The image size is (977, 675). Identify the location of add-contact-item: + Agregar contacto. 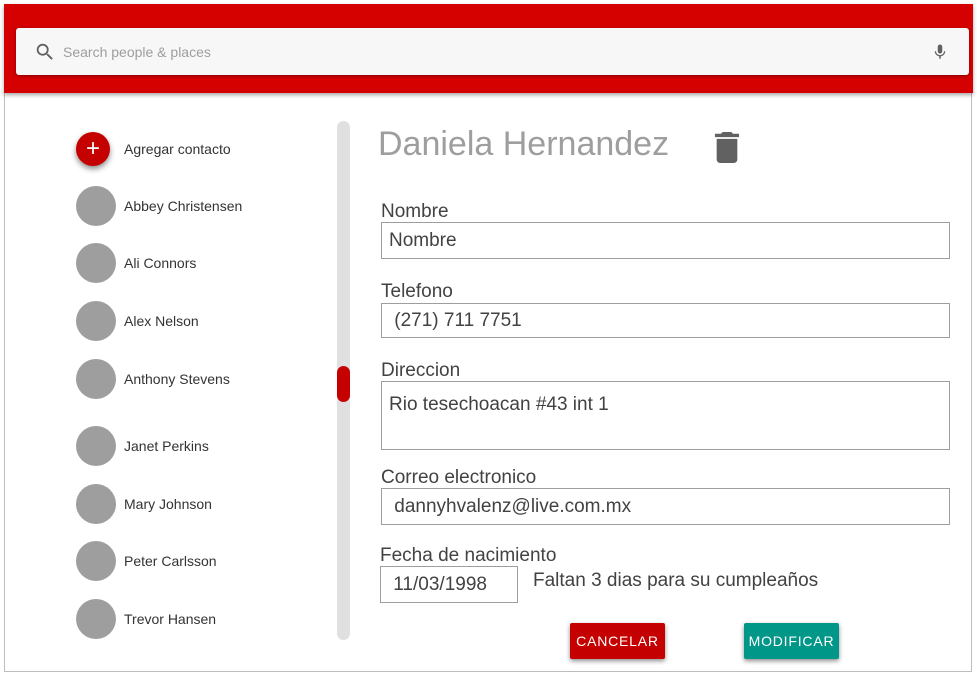
(196, 149).